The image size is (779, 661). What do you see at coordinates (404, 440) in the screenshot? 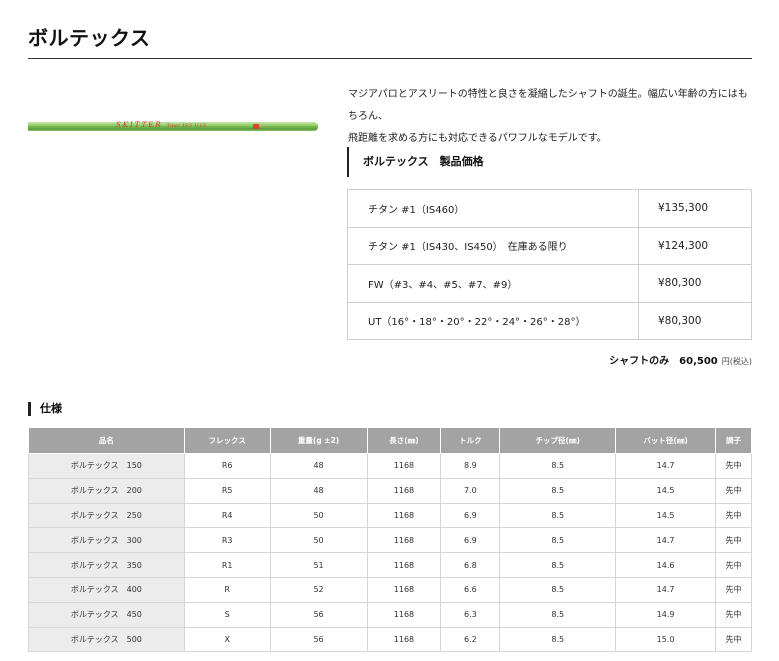
I see `spec-header-cell: 長さ(㎜)` at bounding box center [404, 440].